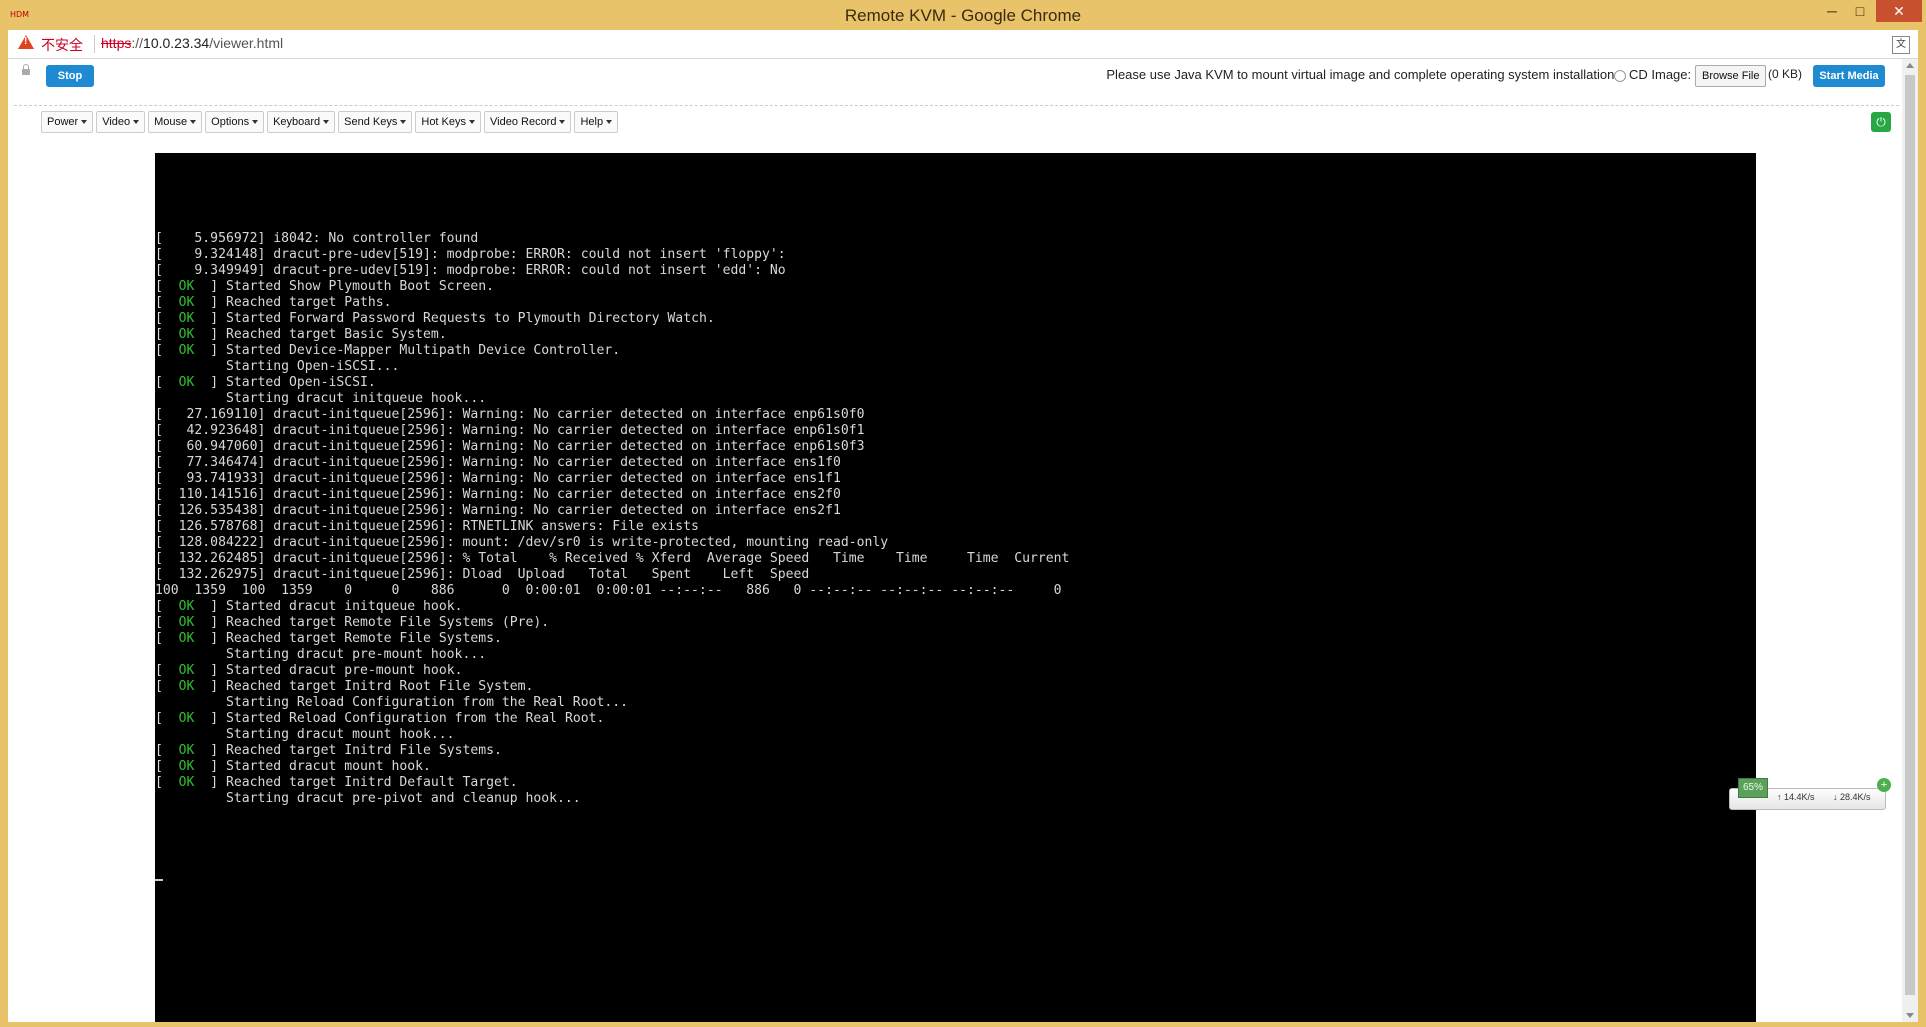  Describe the element at coordinates (297, 122) in the screenshot. I see `menu-keyboard-label: Keyboard` at that location.